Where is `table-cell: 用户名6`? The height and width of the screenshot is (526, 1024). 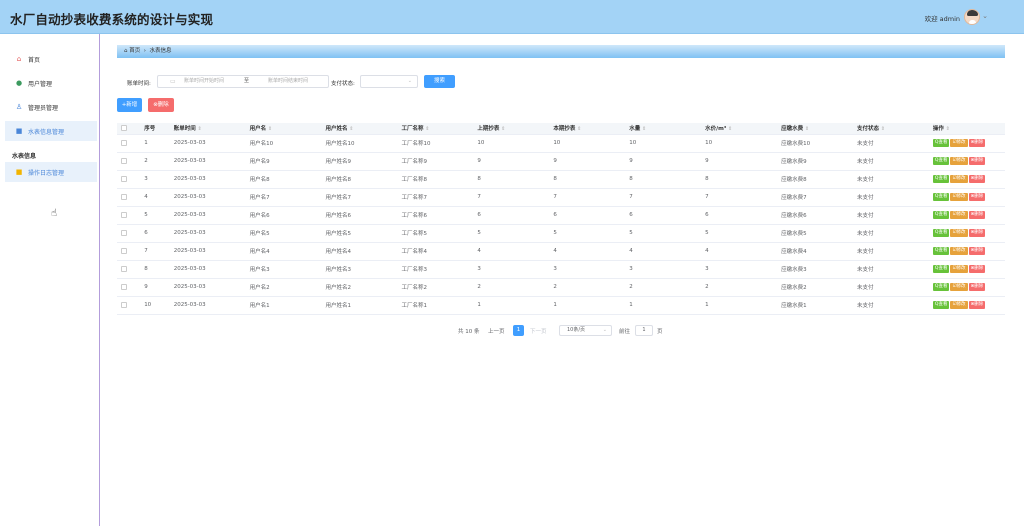 table-cell: 用户名6 is located at coordinates (283, 215).